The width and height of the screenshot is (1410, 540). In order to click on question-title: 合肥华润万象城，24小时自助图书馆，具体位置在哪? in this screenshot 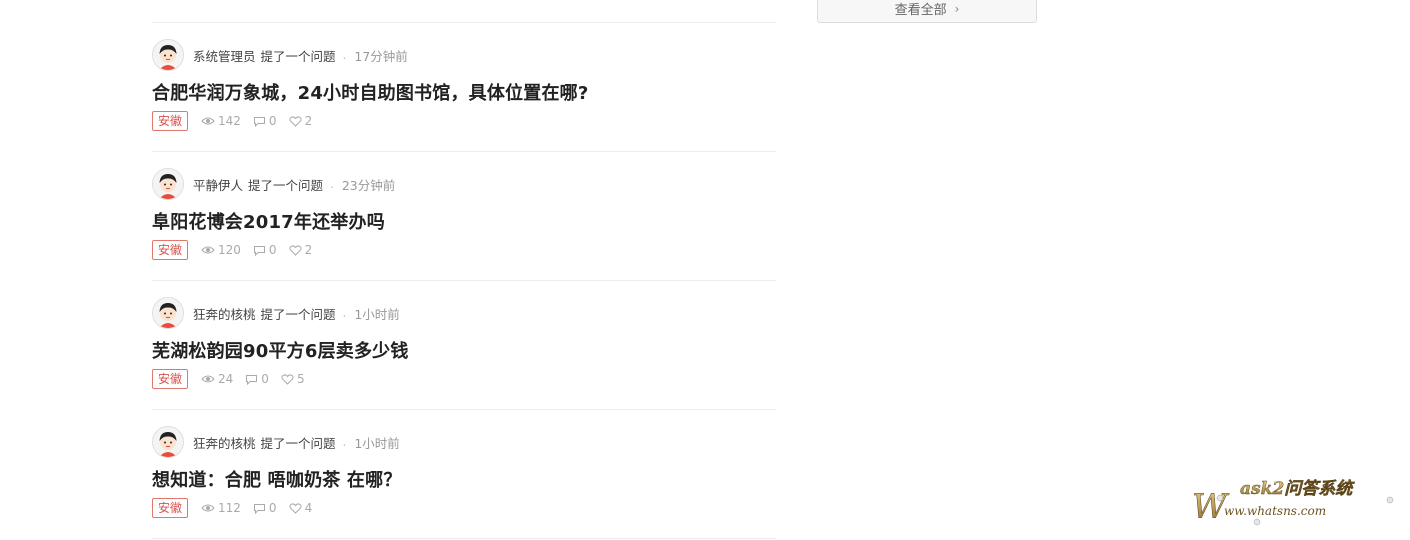, I will do `click(370, 92)`.